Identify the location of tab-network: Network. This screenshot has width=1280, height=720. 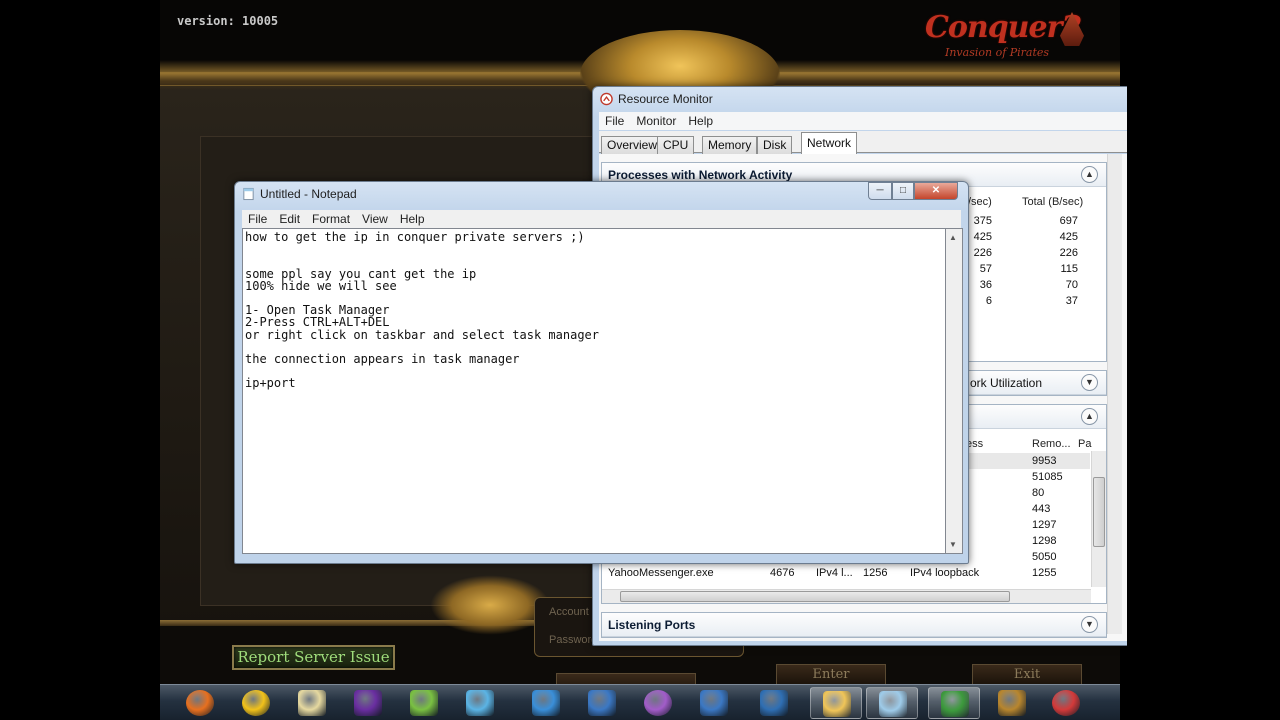
(829, 143).